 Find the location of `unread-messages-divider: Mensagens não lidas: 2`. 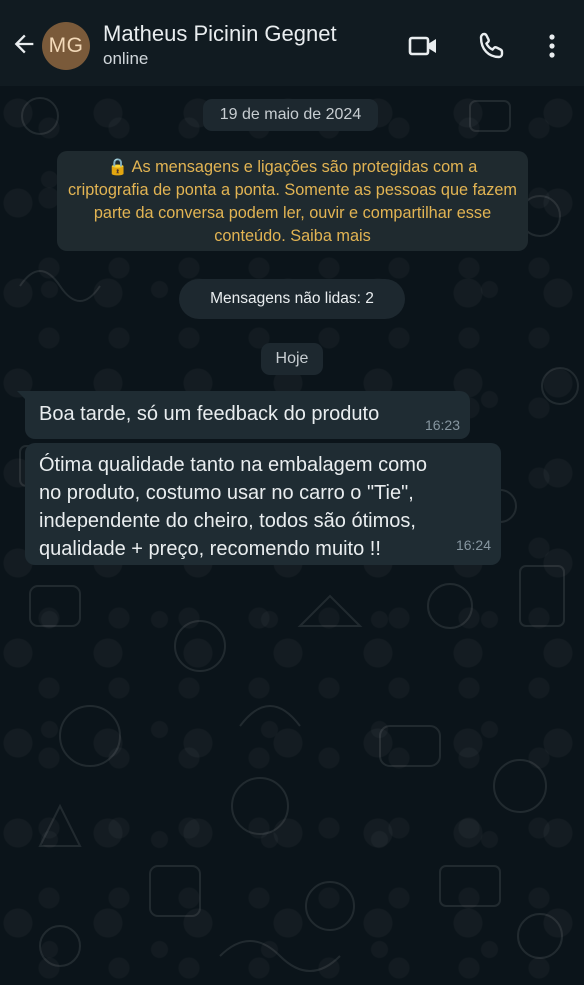

unread-messages-divider: Mensagens não lidas: 2 is located at coordinates (292, 299).